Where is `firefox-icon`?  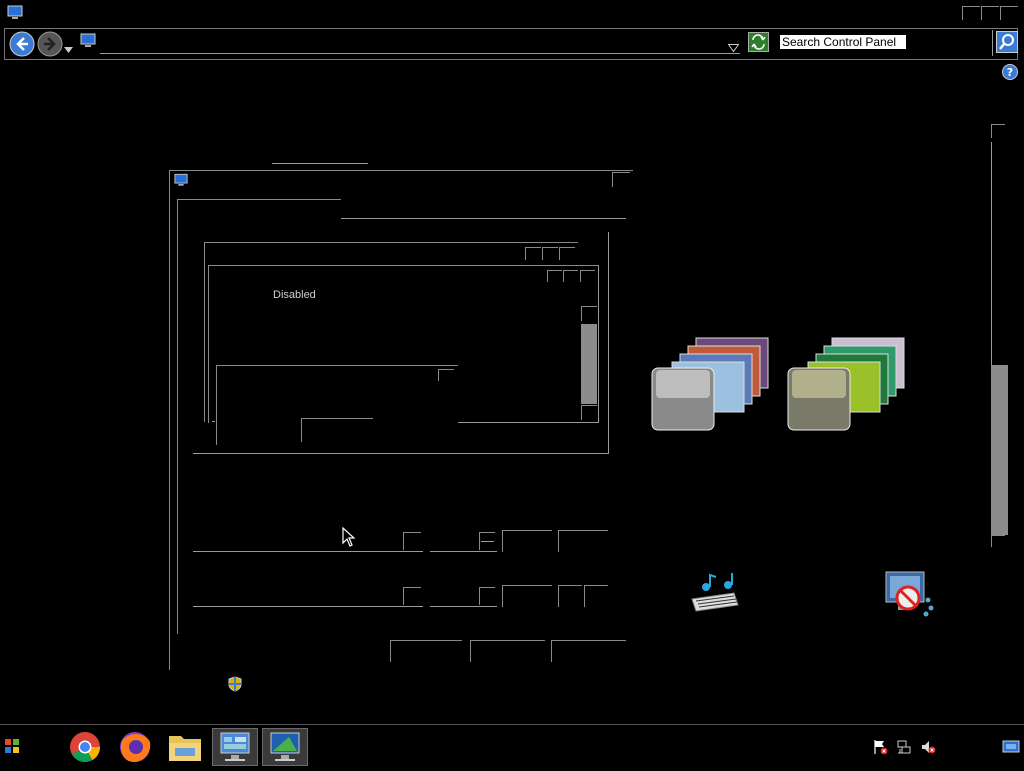 firefox-icon is located at coordinates (135, 747).